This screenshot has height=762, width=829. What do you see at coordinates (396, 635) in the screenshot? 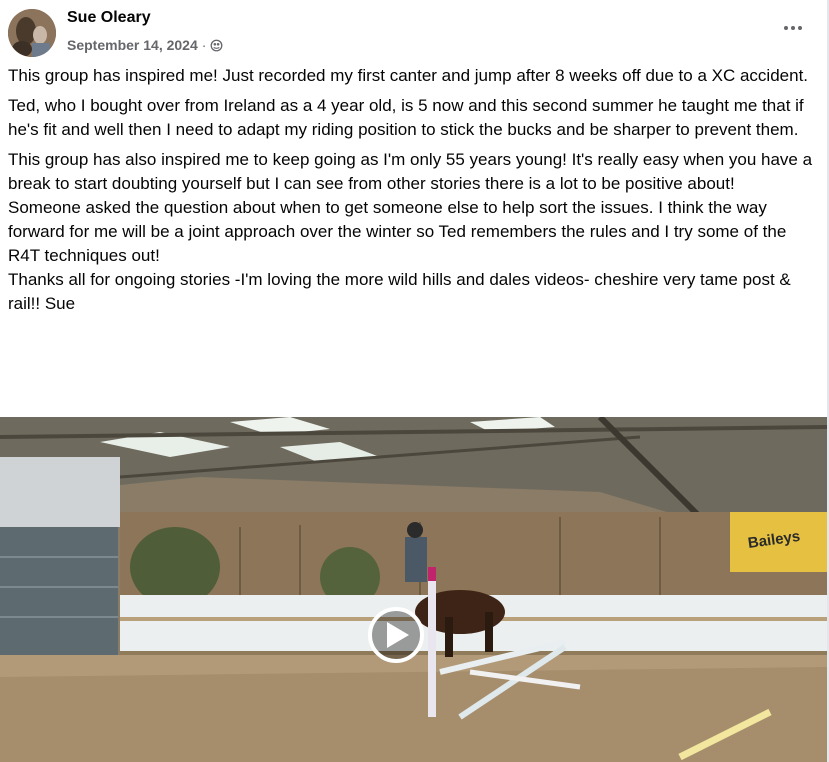
I see `play-icon` at bounding box center [396, 635].